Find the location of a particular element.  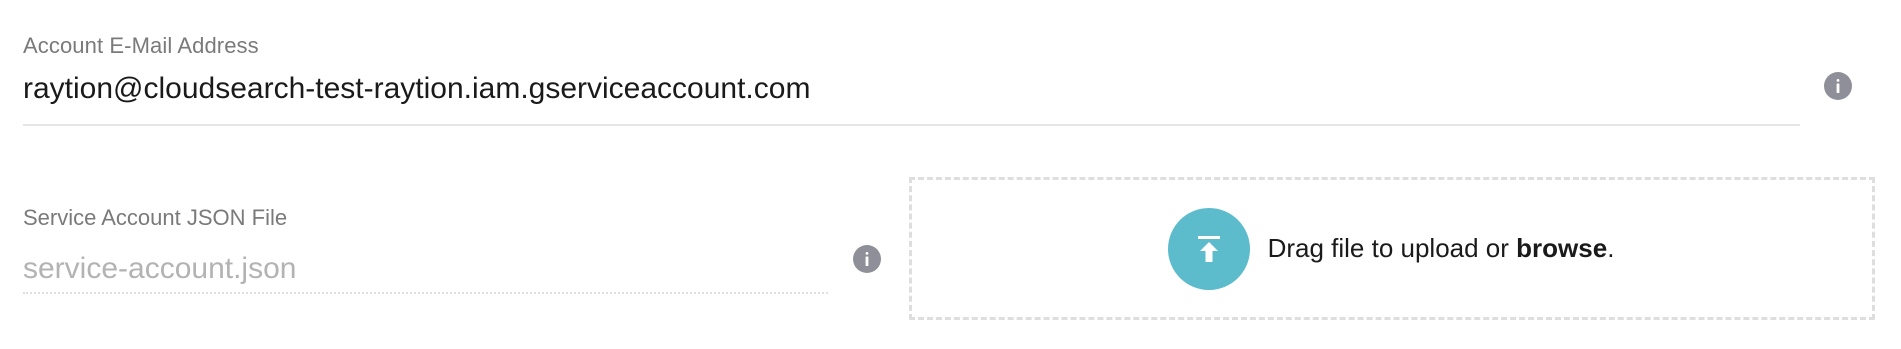

email-field-underline is located at coordinates (911, 125).